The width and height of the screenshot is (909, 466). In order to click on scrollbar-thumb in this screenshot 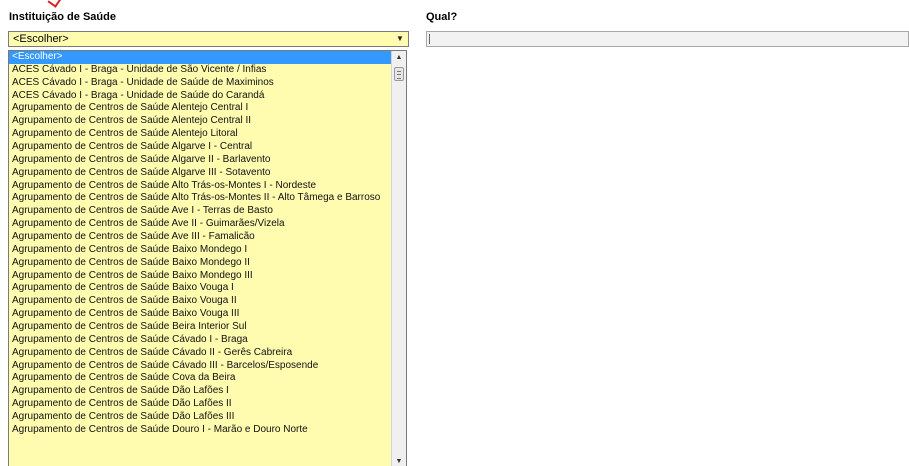, I will do `click(399, 74)`.